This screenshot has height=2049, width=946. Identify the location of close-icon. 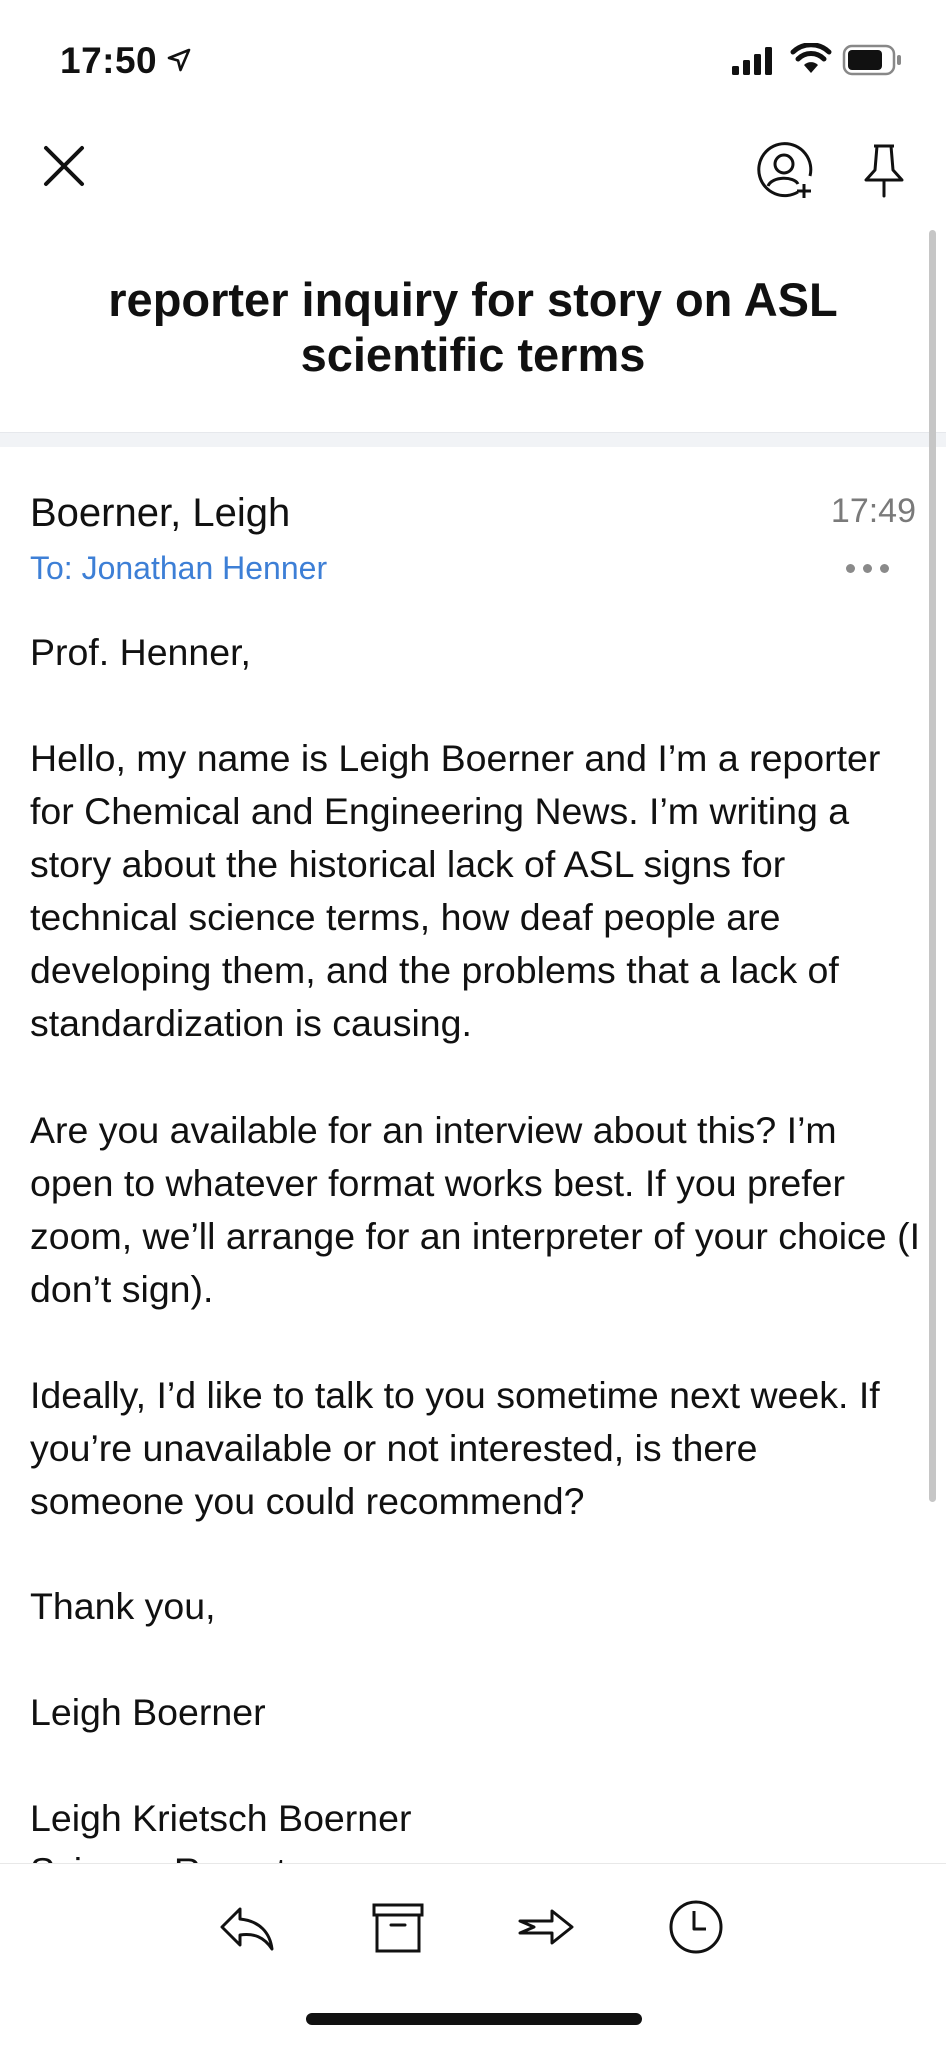
(64, 166).